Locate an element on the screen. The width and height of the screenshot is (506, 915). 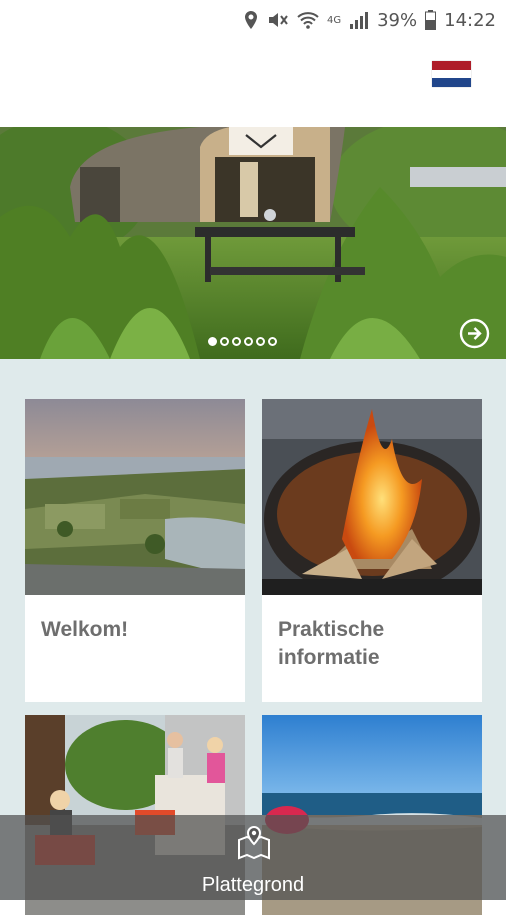
tile-title-line: informatie is located at coordinates (329, 657).